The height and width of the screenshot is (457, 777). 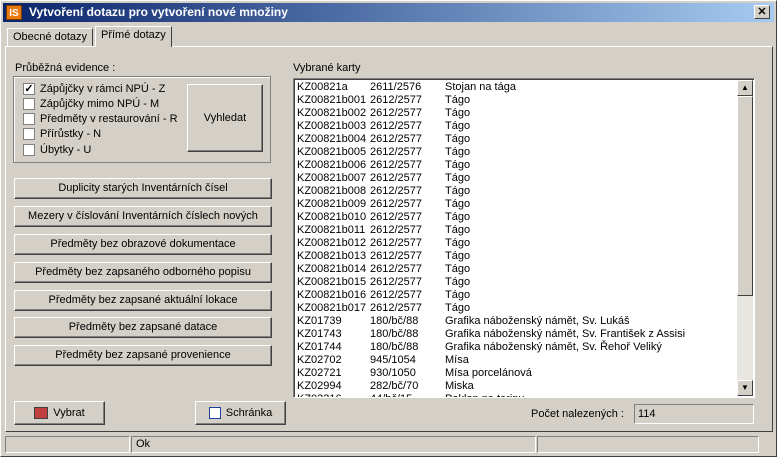 I want to click on scroll-up-button: ▲, so click(x=745, y=88).